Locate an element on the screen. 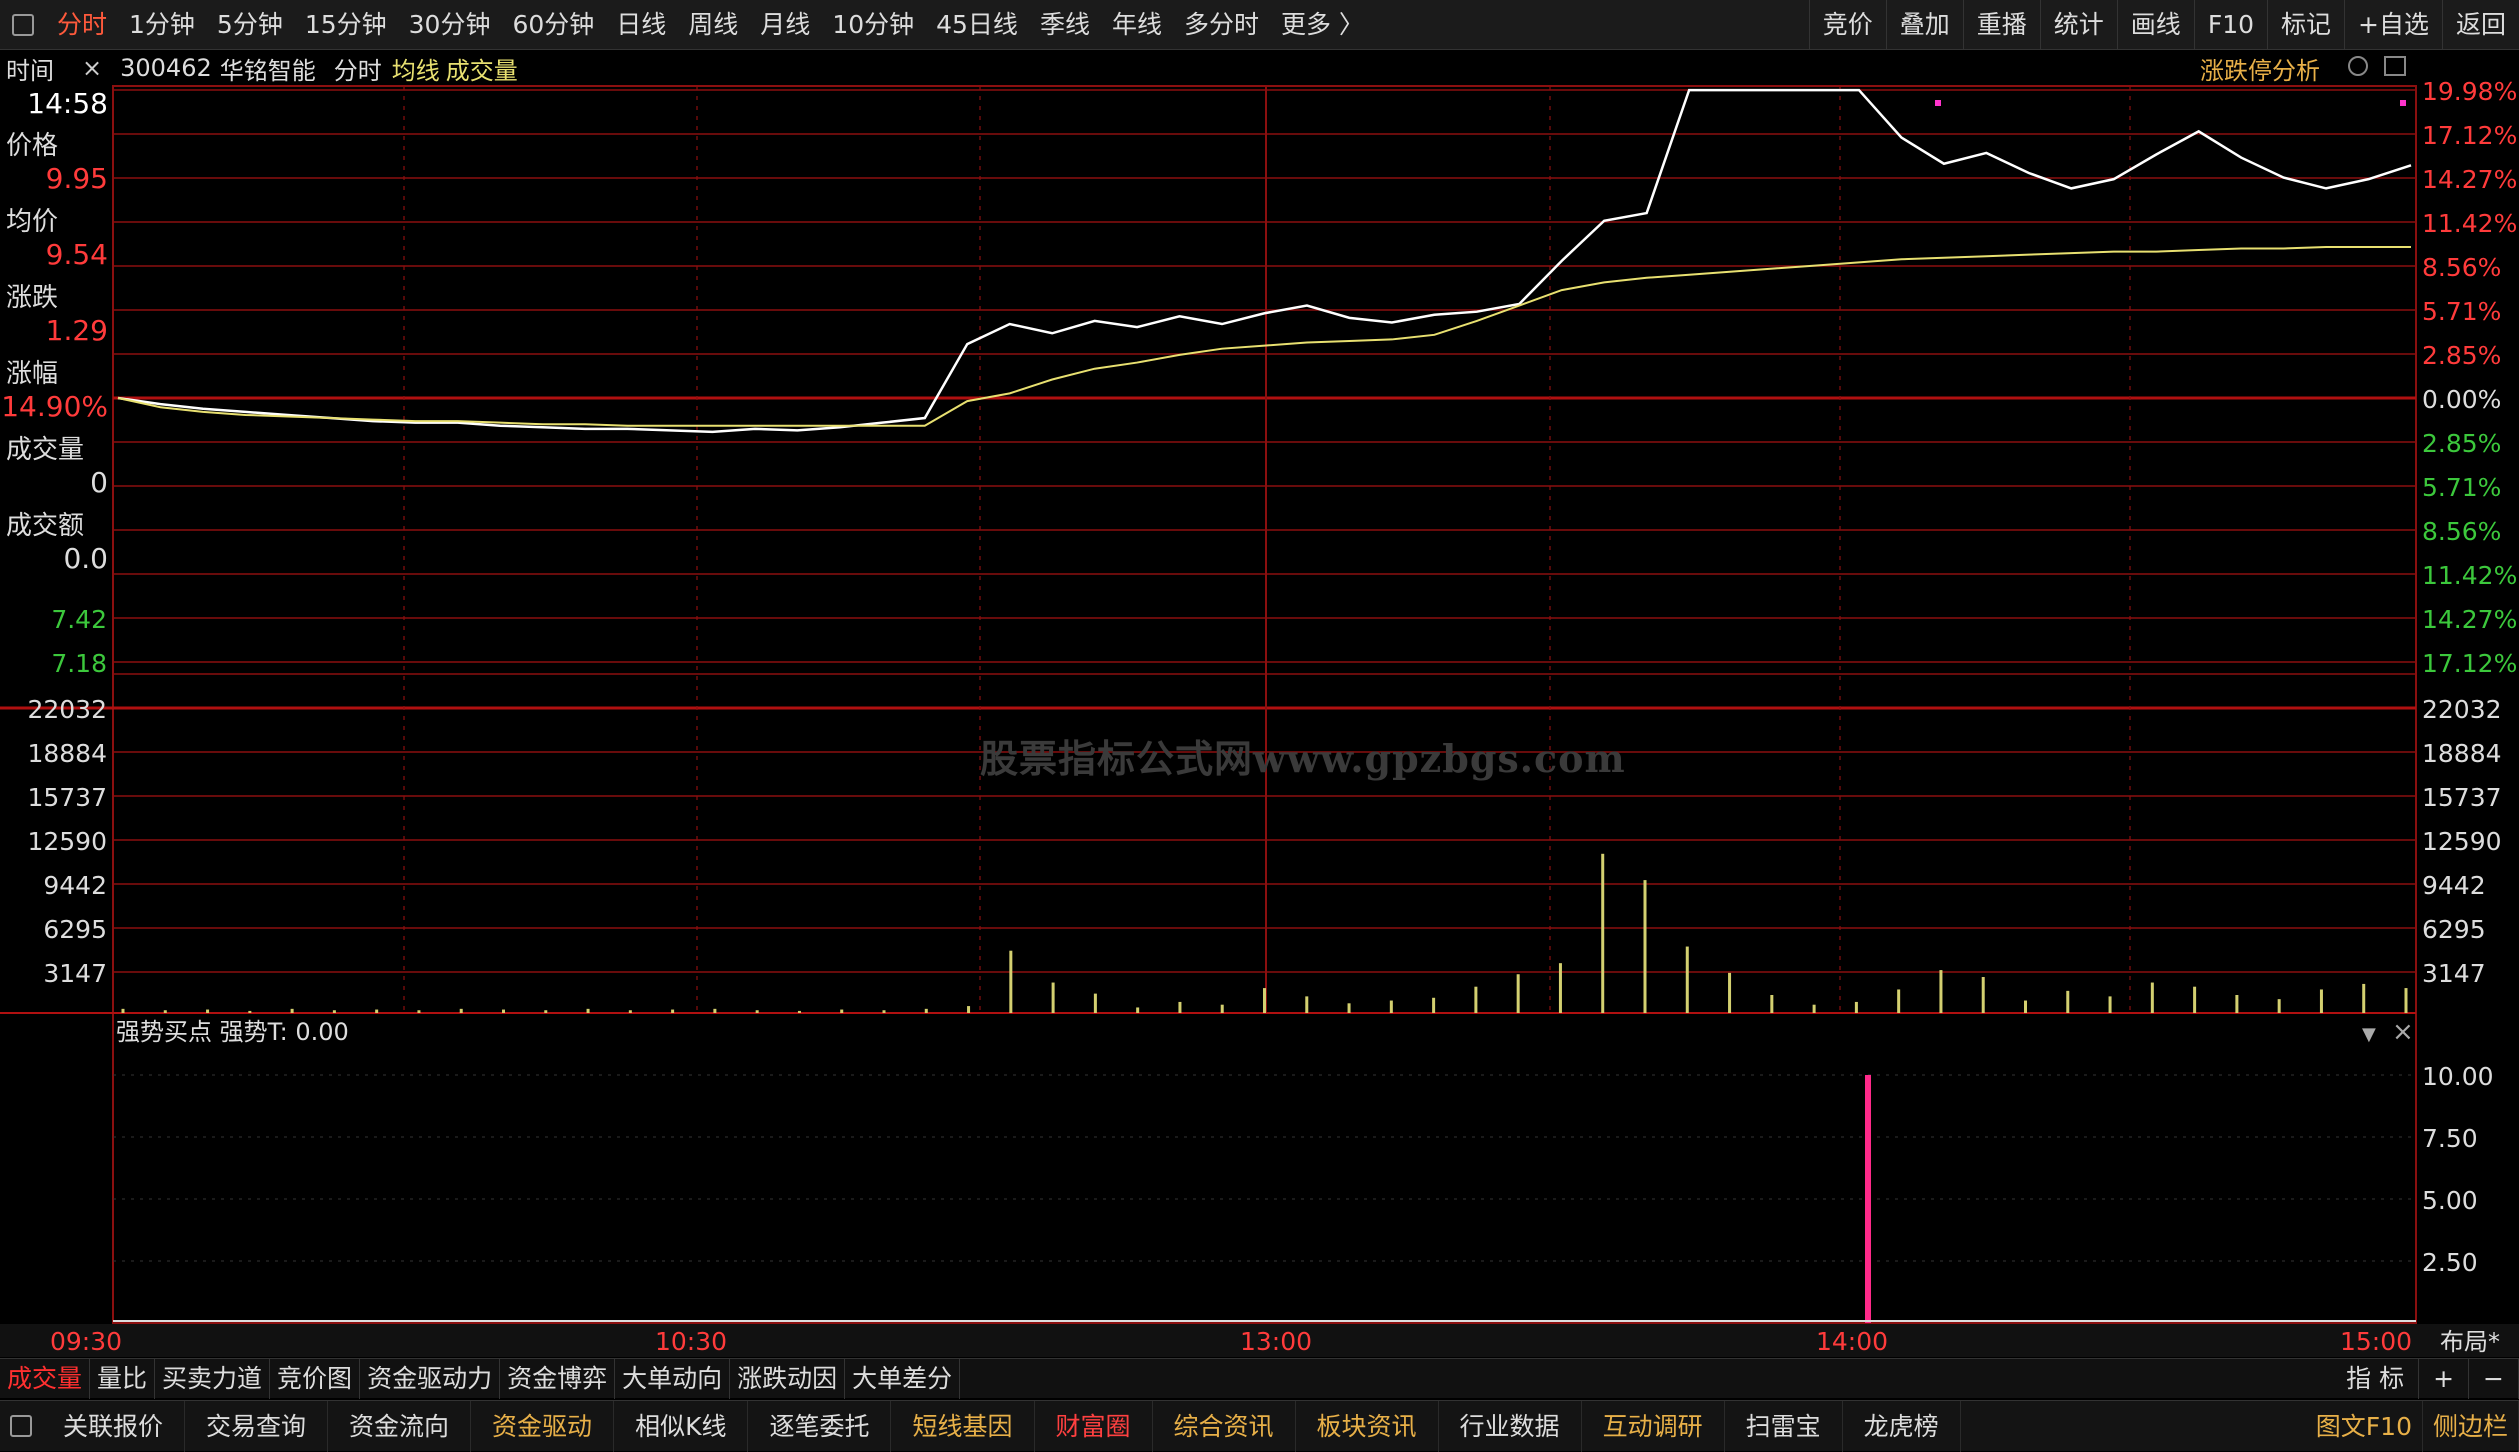  indicator-tabs: 成交量 量比 买卖力道 竞价图 资金驱动力 资金博弈 大单动向 涨跌动因 大单差分 指 标 + − is located at coordinates (1259, 1378).